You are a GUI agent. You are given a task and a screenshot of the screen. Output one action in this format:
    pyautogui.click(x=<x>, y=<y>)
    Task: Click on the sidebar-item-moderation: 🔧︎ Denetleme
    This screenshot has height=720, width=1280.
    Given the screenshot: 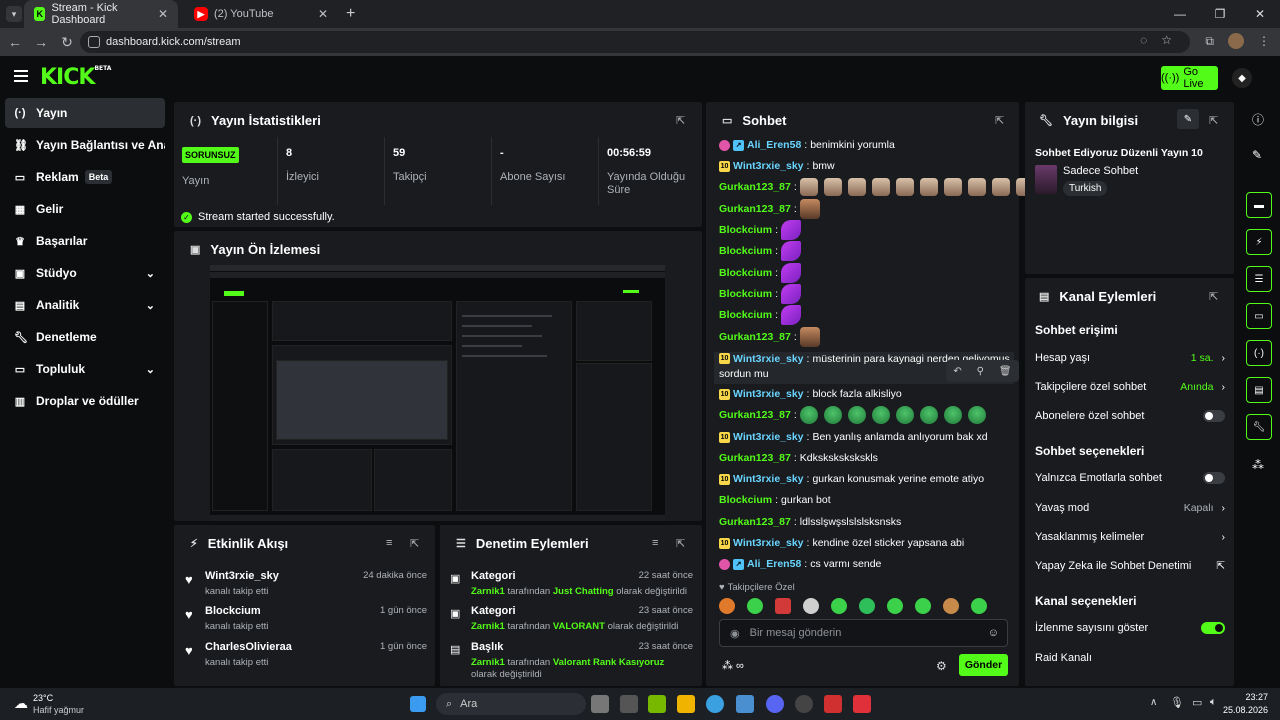 What is the action you would take?
    pyautogui.click(x=85, y=337)
    